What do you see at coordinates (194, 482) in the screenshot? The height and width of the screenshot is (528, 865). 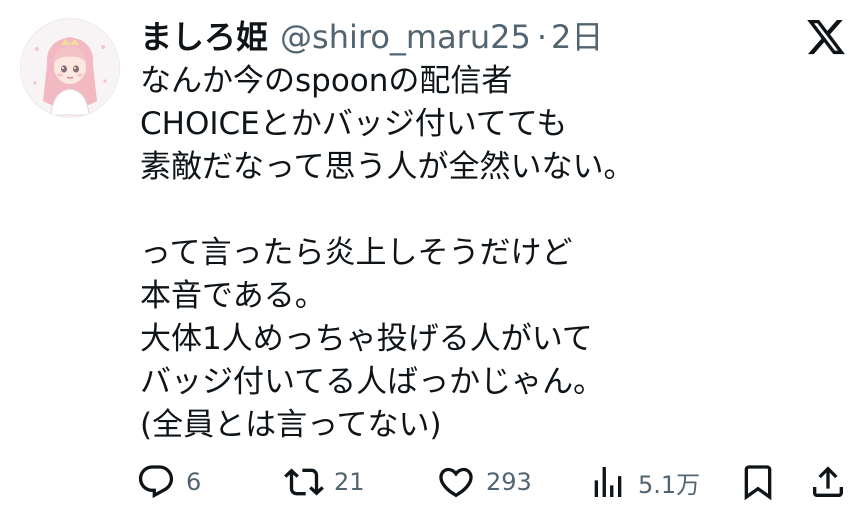 I see `reply-count: 6` at bounding box center [194, 482].